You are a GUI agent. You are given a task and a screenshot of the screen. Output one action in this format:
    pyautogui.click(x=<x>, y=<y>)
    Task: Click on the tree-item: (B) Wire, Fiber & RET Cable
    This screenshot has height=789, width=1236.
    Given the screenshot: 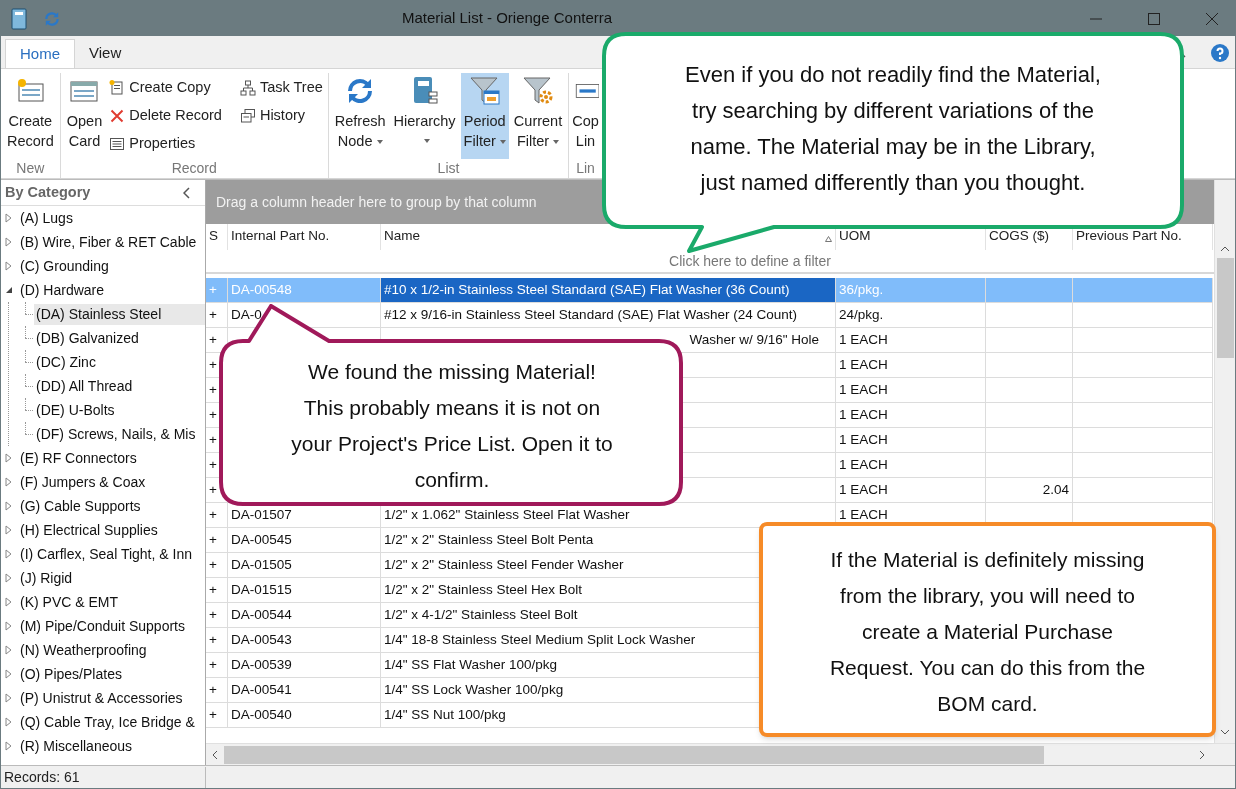 What is the action you would take?
    pyautogui.click(x=108, y=242)
    